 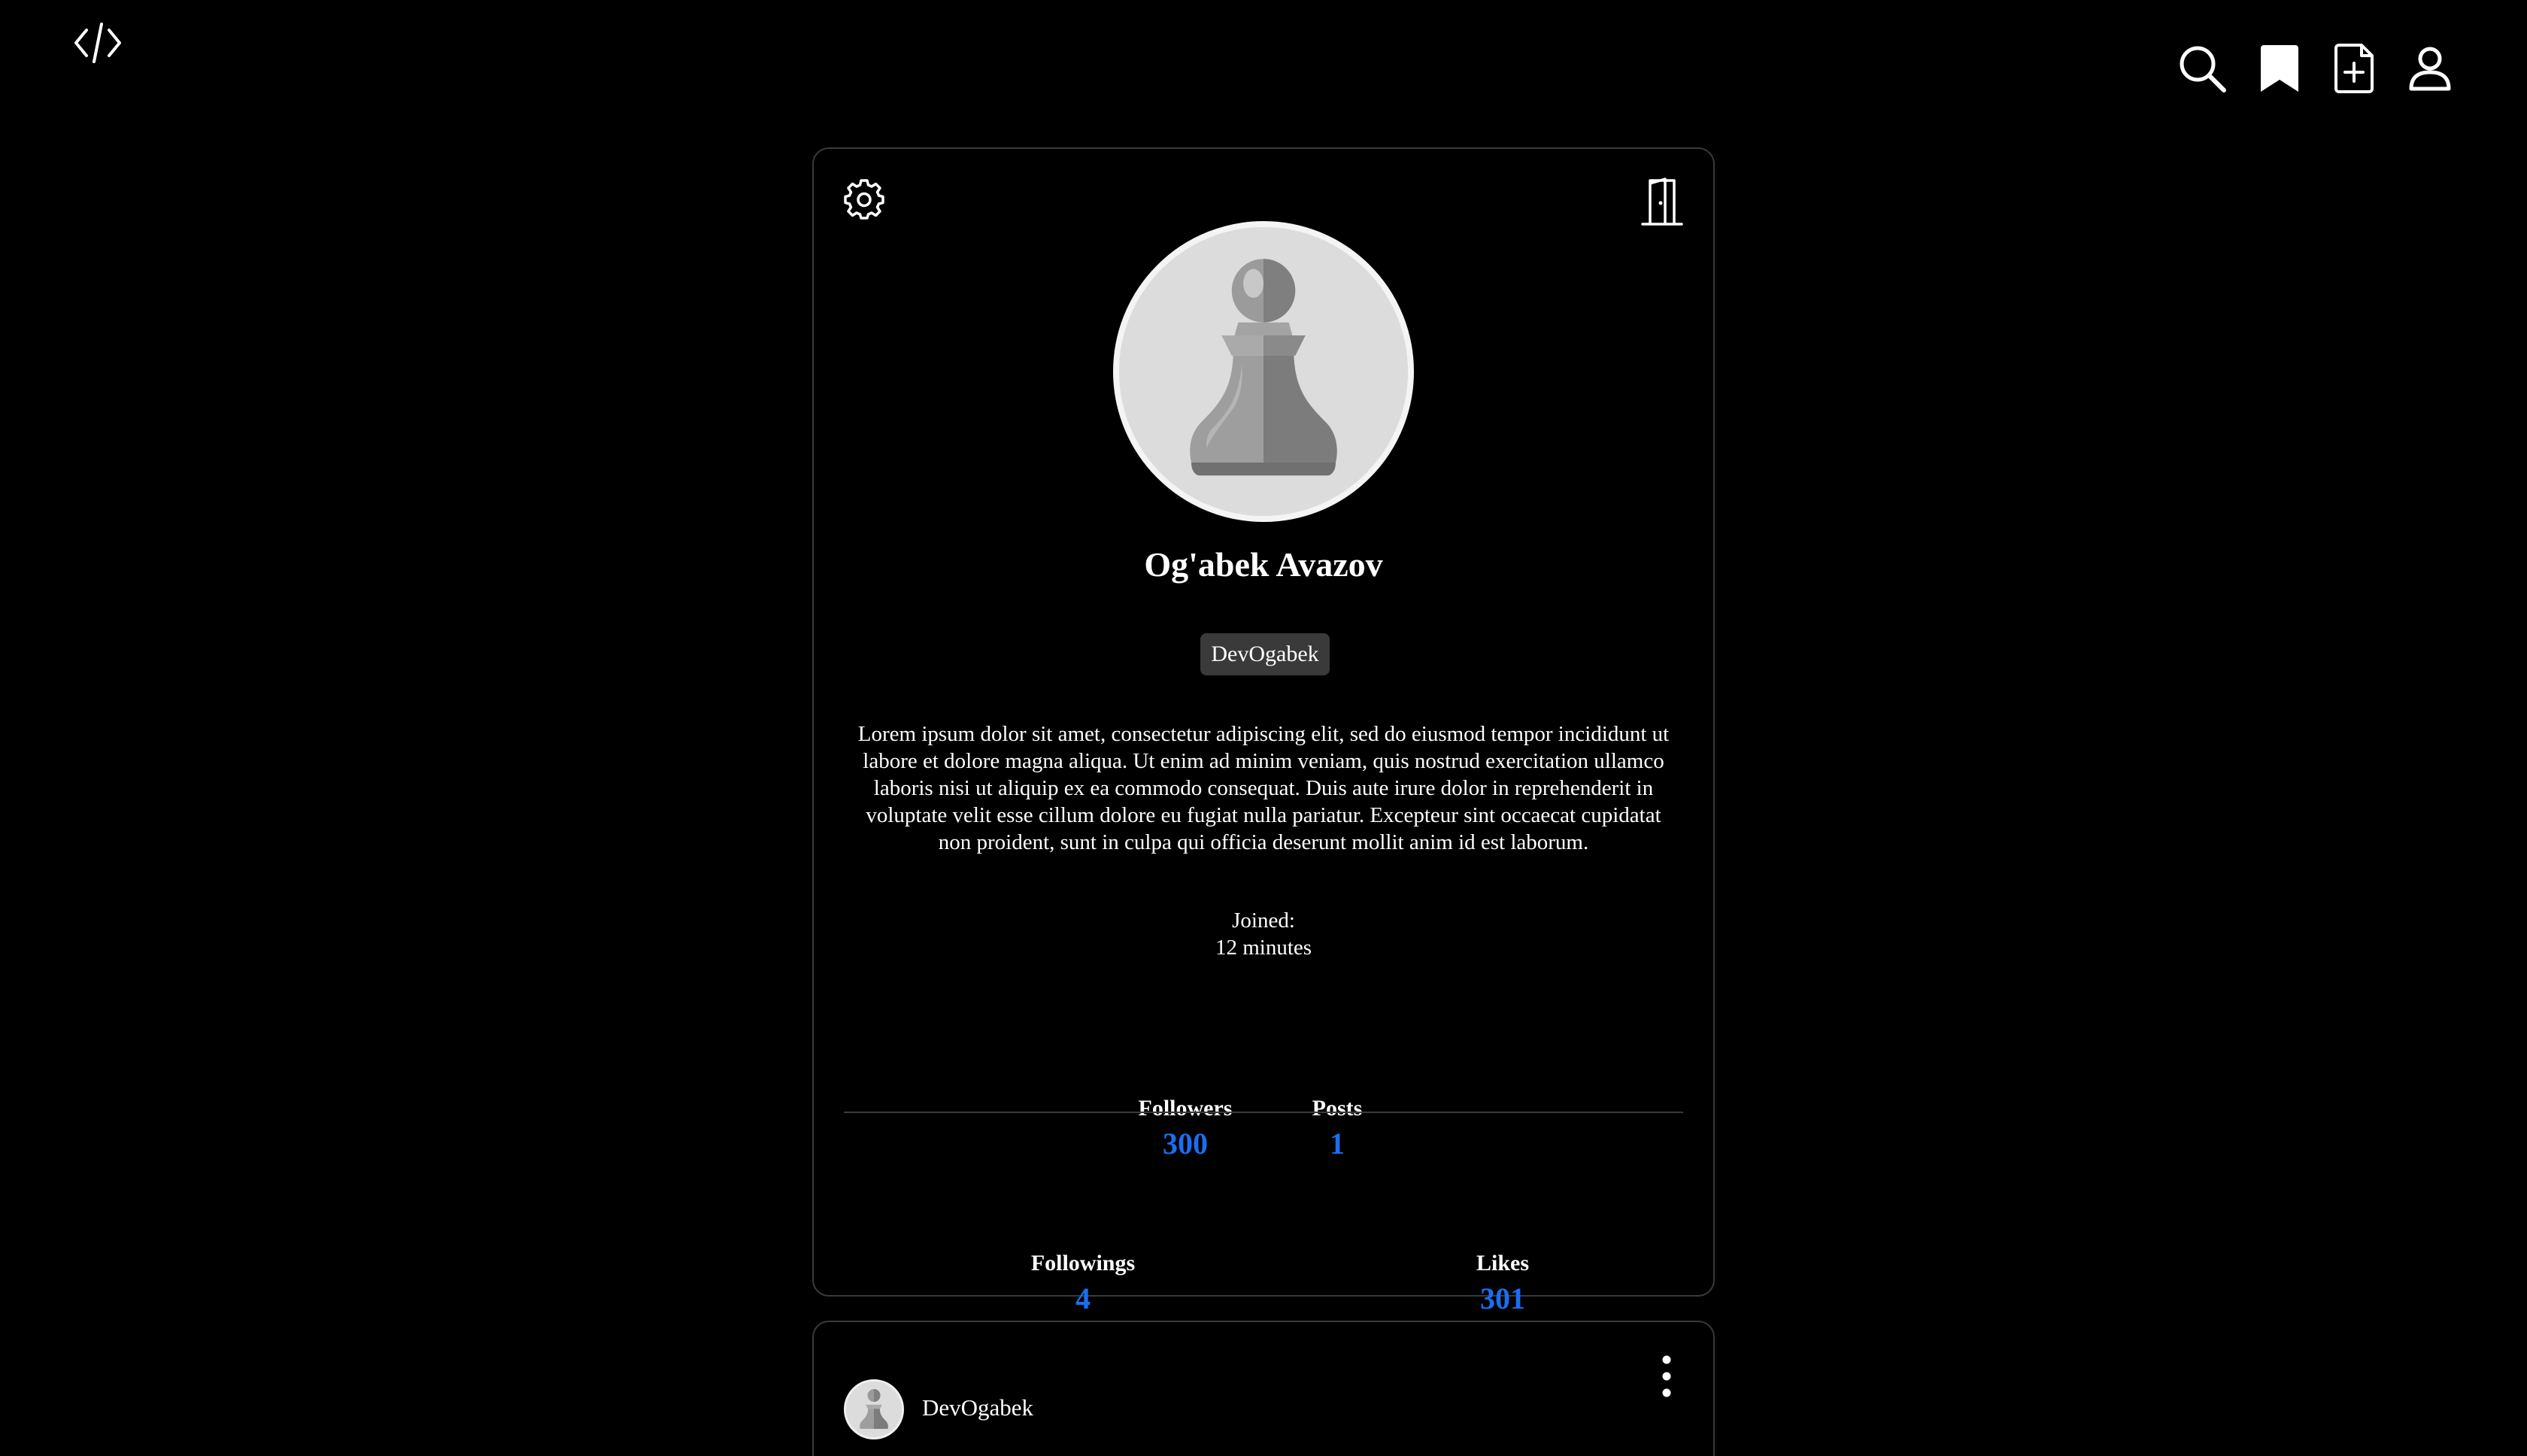 I want to click on likes-stat: Likes 301, so click(x=1502, y=1283).